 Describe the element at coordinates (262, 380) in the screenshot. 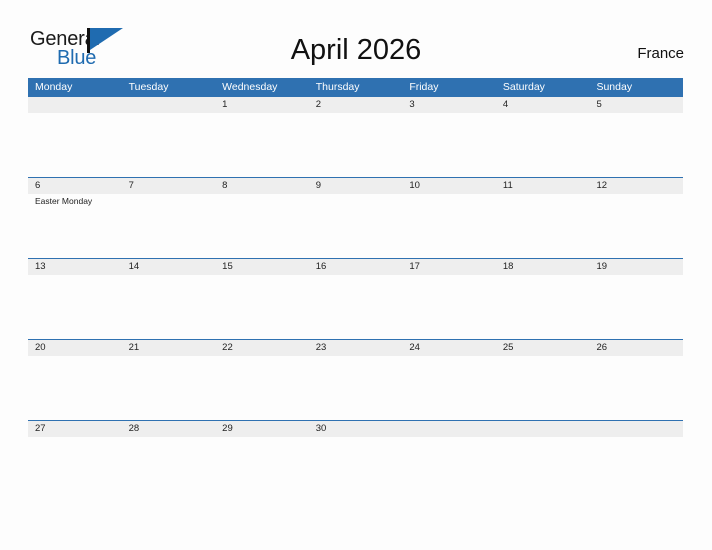

I see `calendar-day-cell: 22` at that location.